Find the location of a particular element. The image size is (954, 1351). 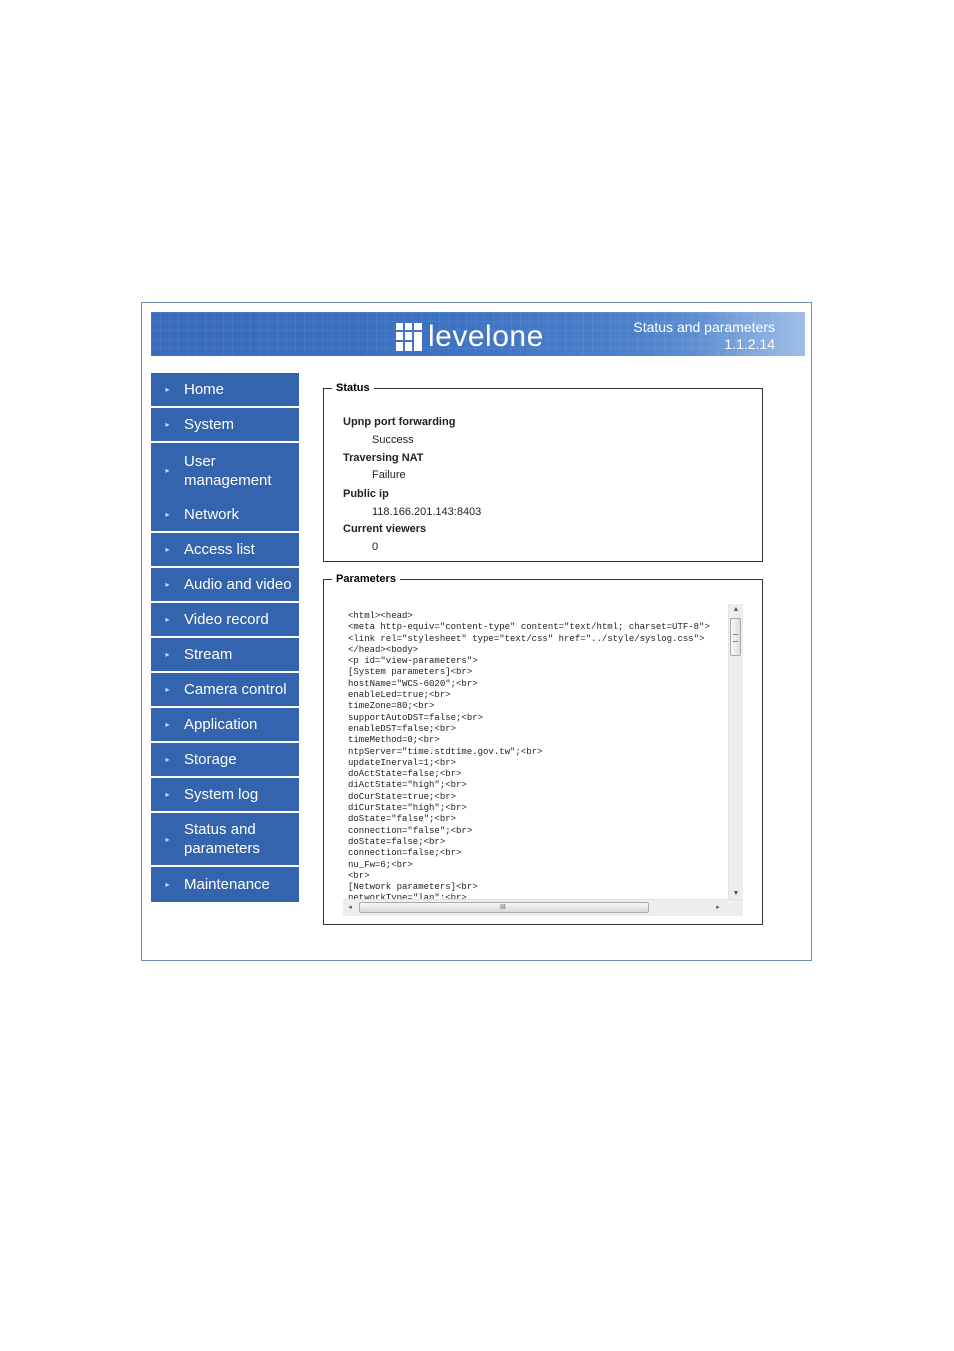

brand-name: levelone is located at coordinates (486, 336).